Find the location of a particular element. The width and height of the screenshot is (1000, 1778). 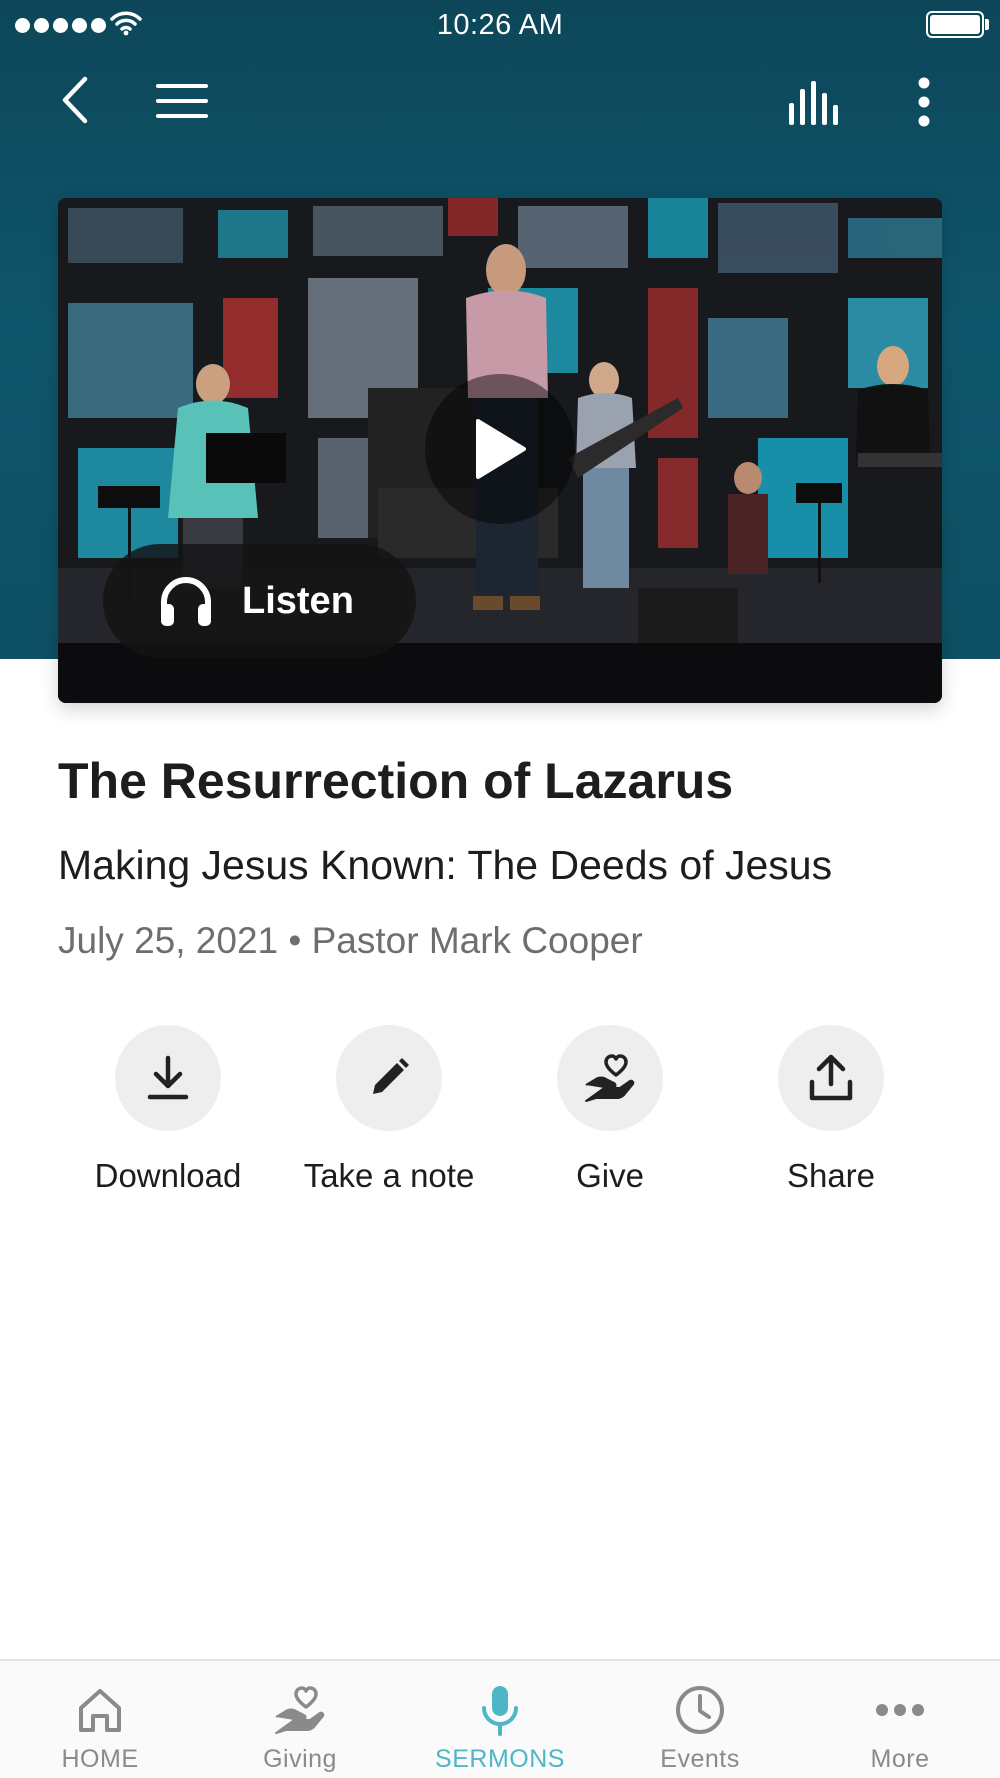

chevron-left-icon is located at coordinates (75, 100).